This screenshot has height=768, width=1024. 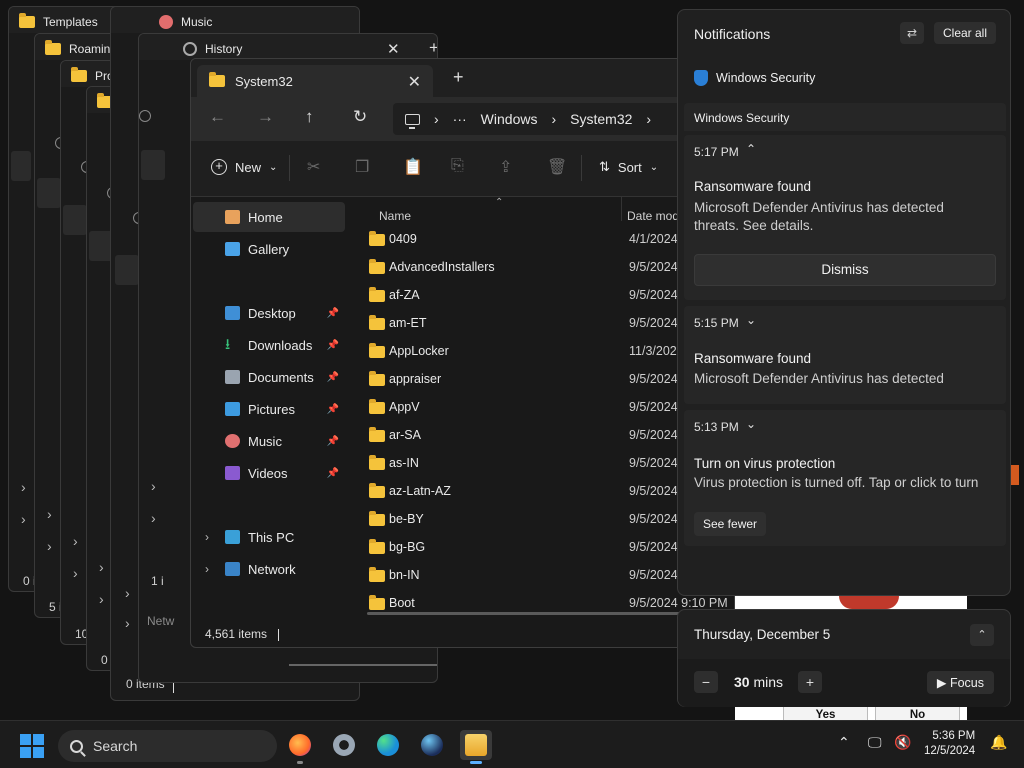 What do you see at coordinates (706, 682) in the screenshot?
I see `decrease-focus-button: −` at bounding box center [706, 682].